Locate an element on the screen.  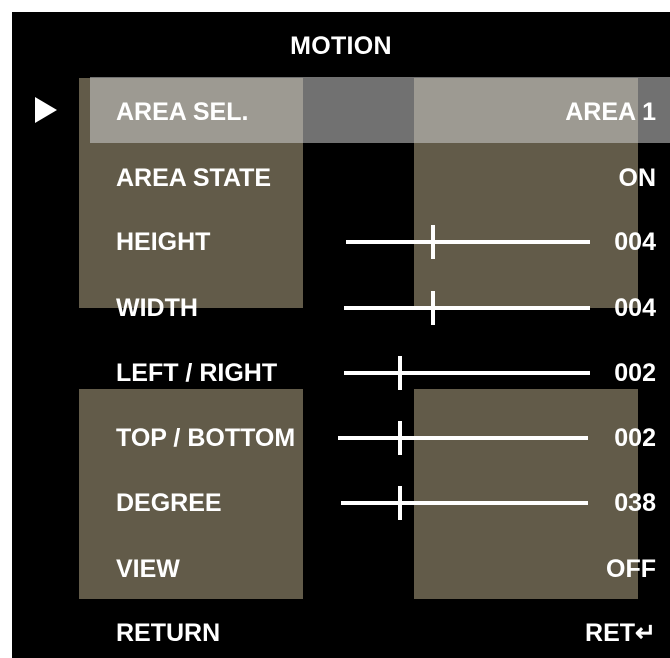
top-bottom-slider is located at coordinates (463, 438).